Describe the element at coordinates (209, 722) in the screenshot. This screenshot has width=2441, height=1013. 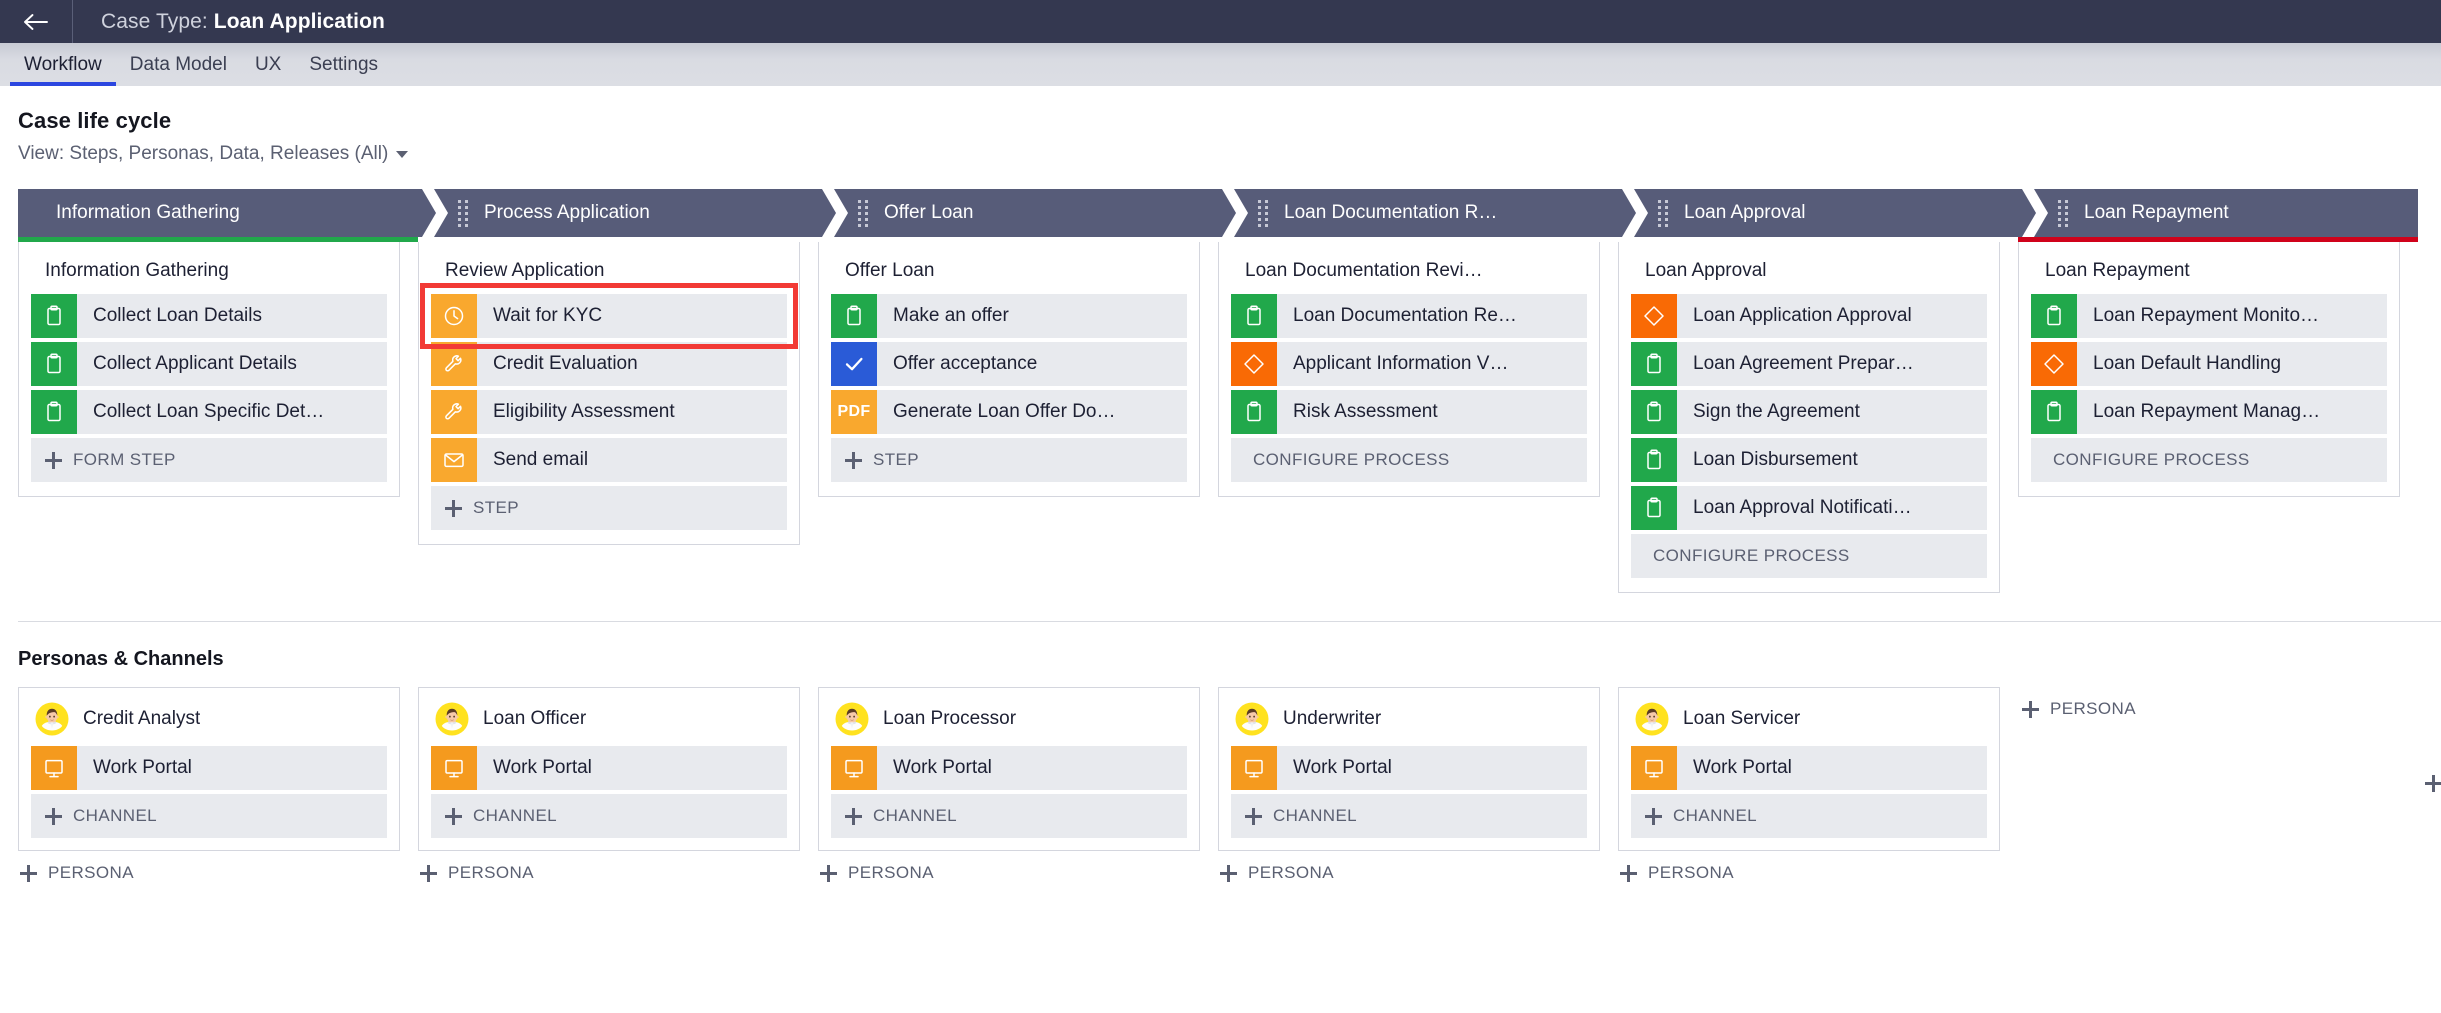
I see `persona-header: Credit Analyst` at that location.